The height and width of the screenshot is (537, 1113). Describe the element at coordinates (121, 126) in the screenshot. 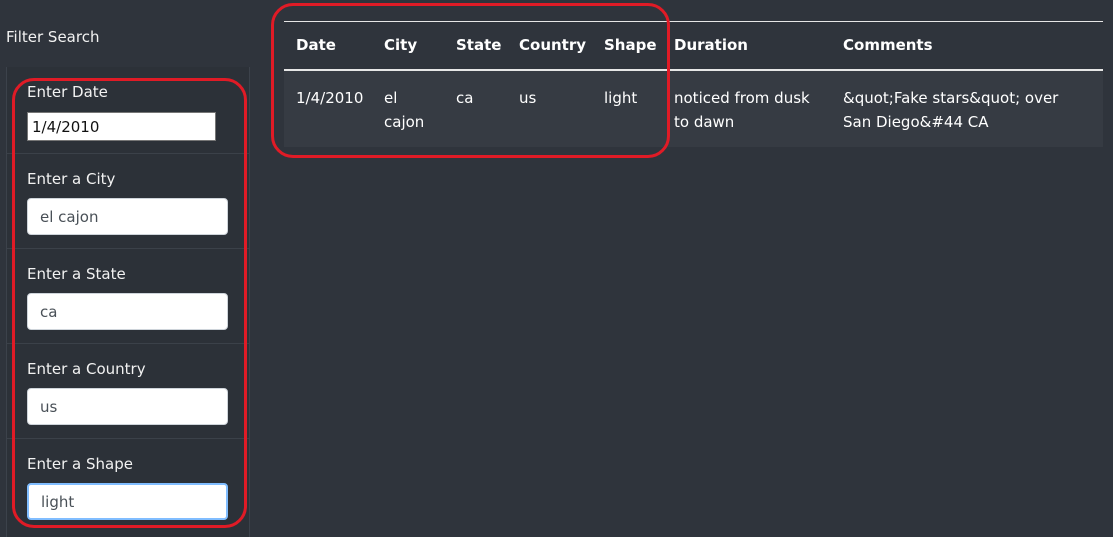

I see `date-input` at that location.